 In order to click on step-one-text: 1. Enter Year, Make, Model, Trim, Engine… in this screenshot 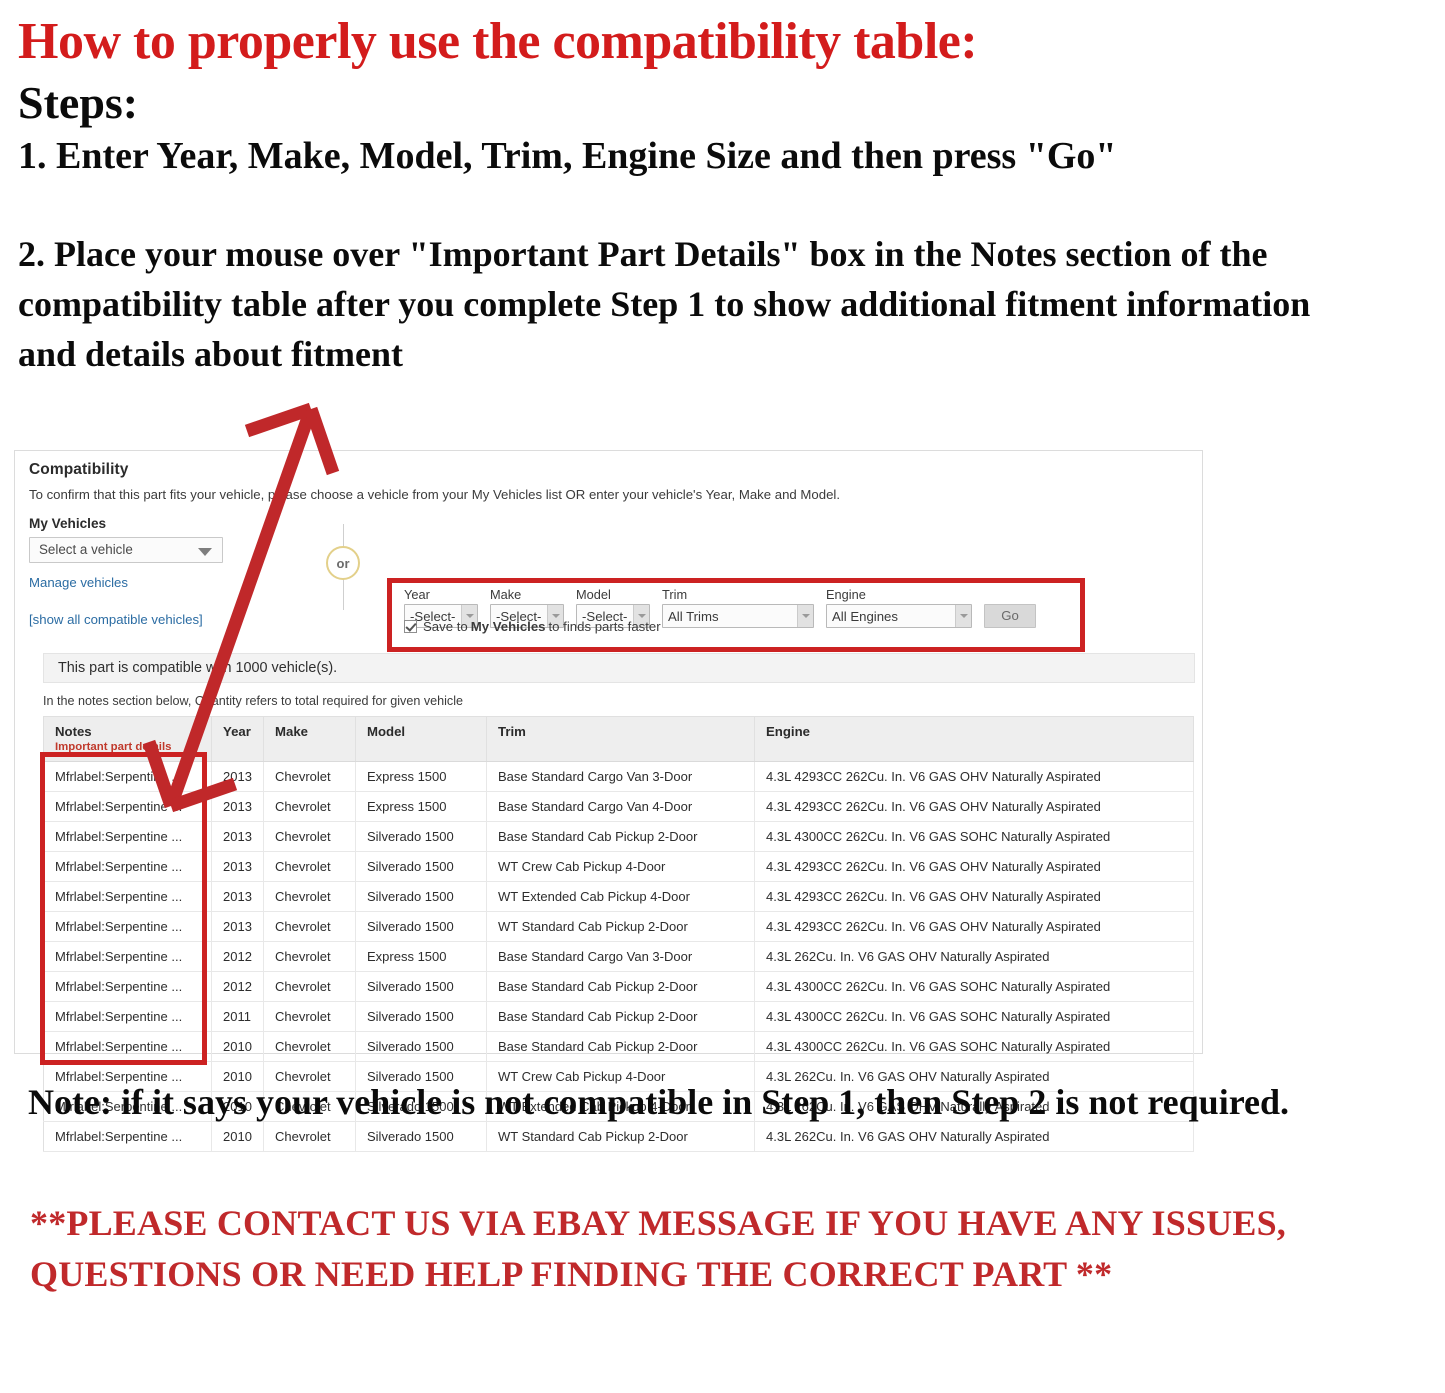, I will do `click(567, 155)`.